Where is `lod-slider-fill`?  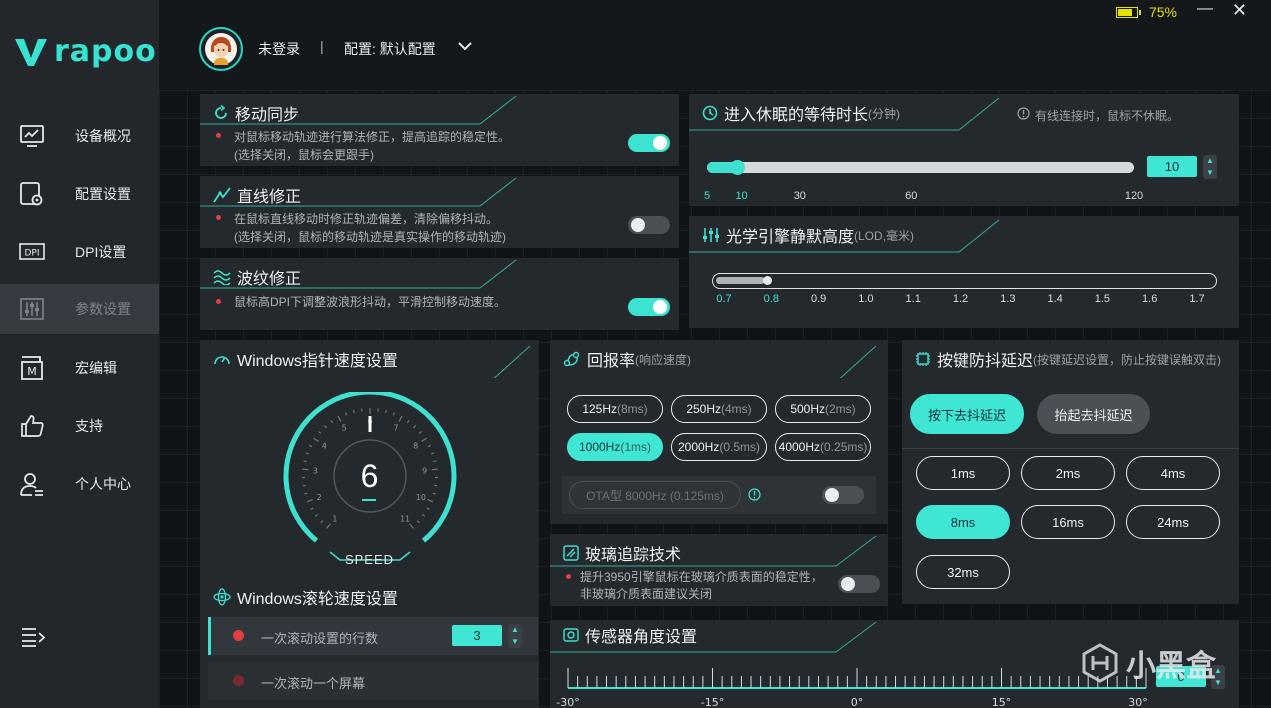
lod-slider-fill is located at coordinates (741, 280).